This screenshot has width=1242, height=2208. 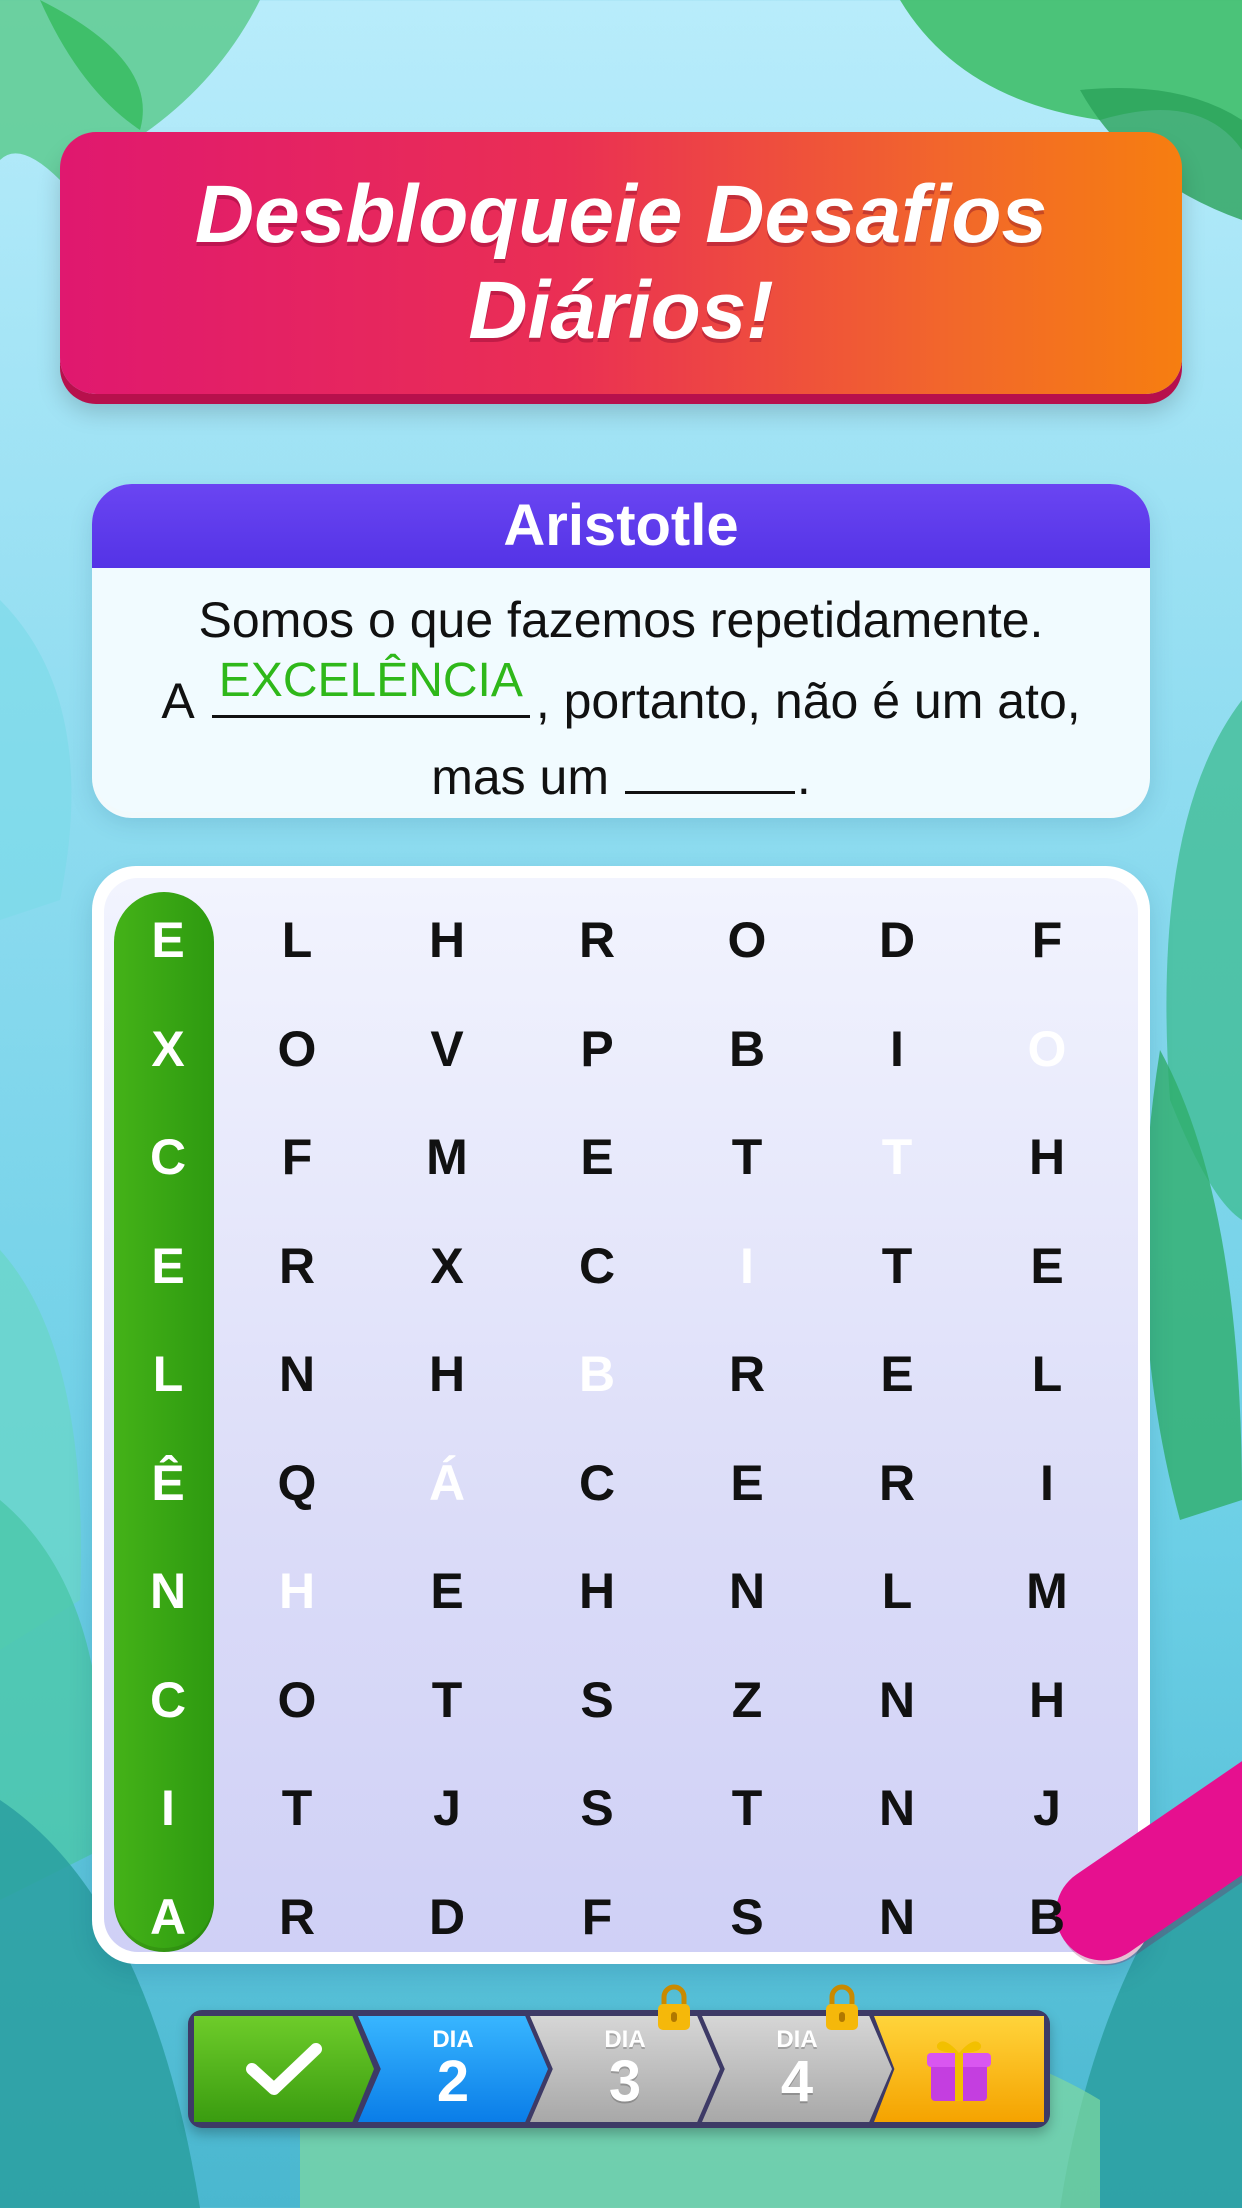 I want to click on grid-letter-r6-c2: E, so click(x=447, y=1591).